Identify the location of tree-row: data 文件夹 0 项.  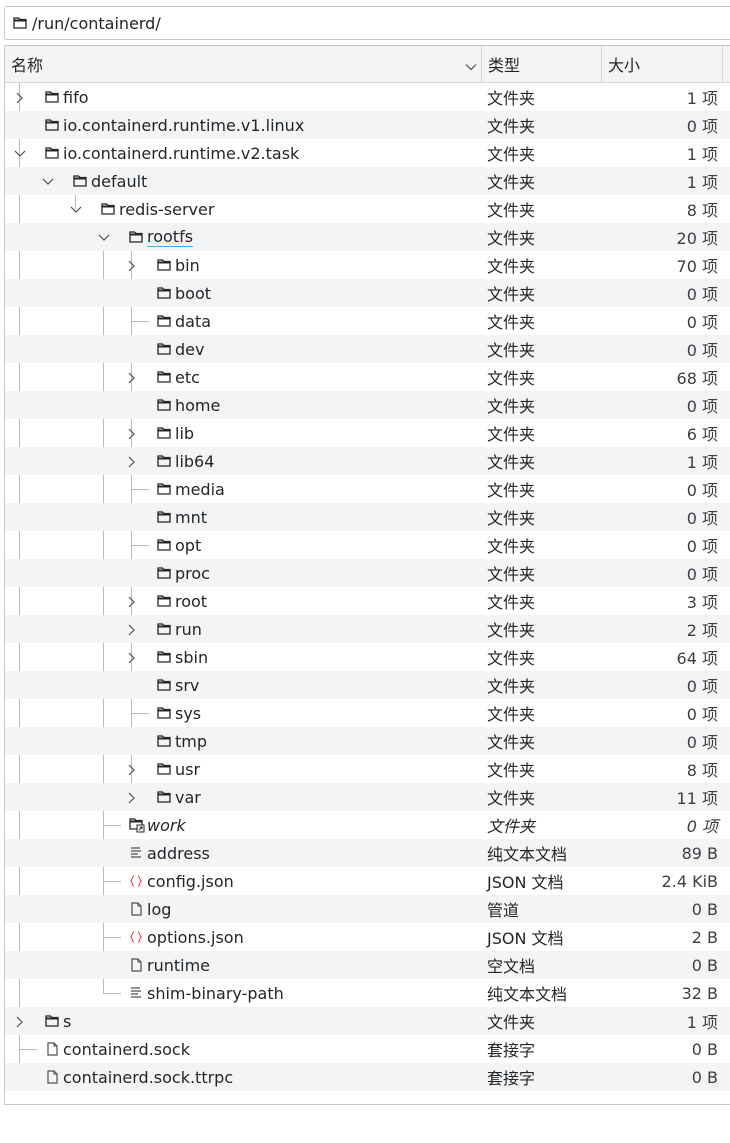
(367, 321).